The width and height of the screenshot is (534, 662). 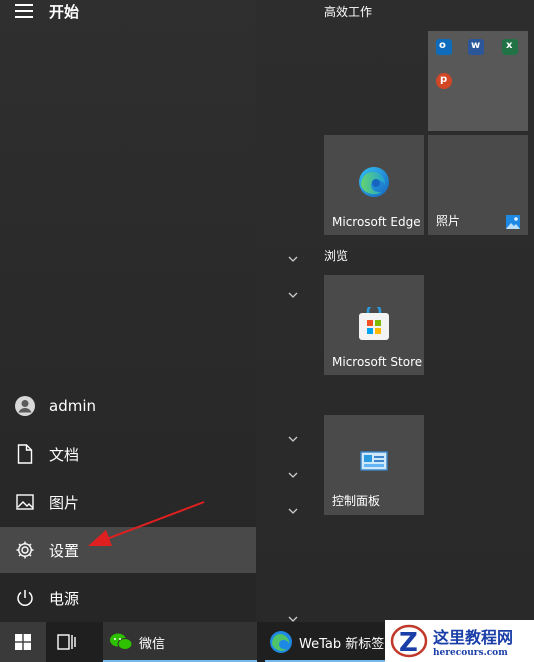 I want to click on outlook-icon: o, so click(x=444, y=47).